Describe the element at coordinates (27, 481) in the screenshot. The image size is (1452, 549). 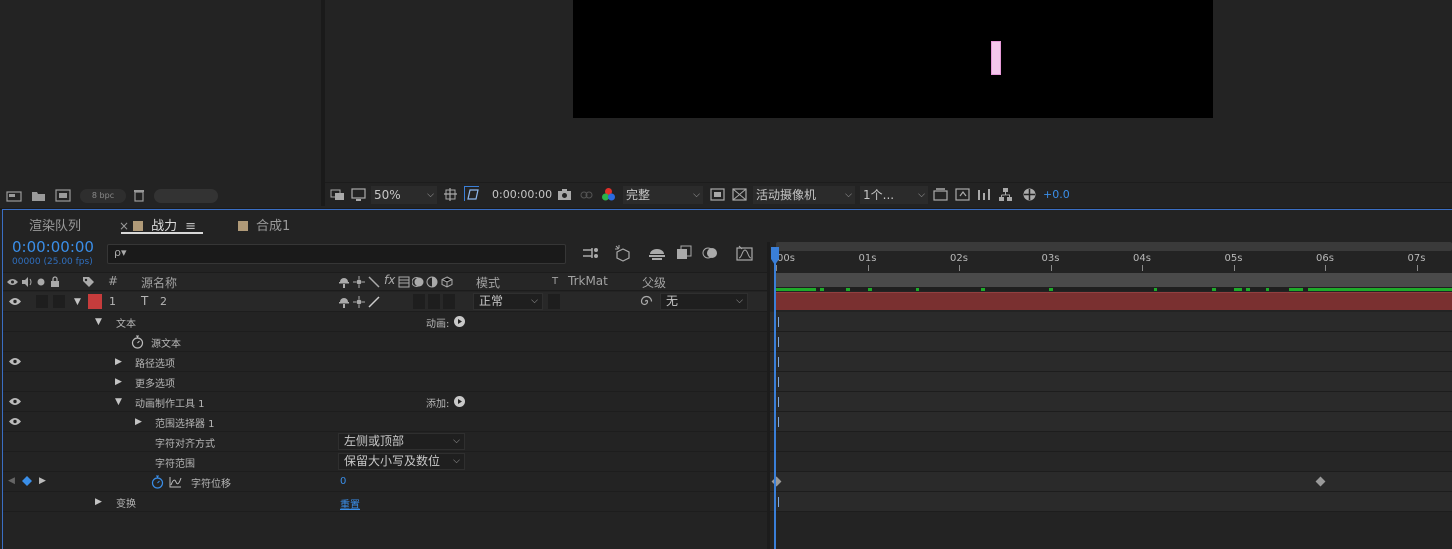
I see `add-keyframe-icon` at that location.